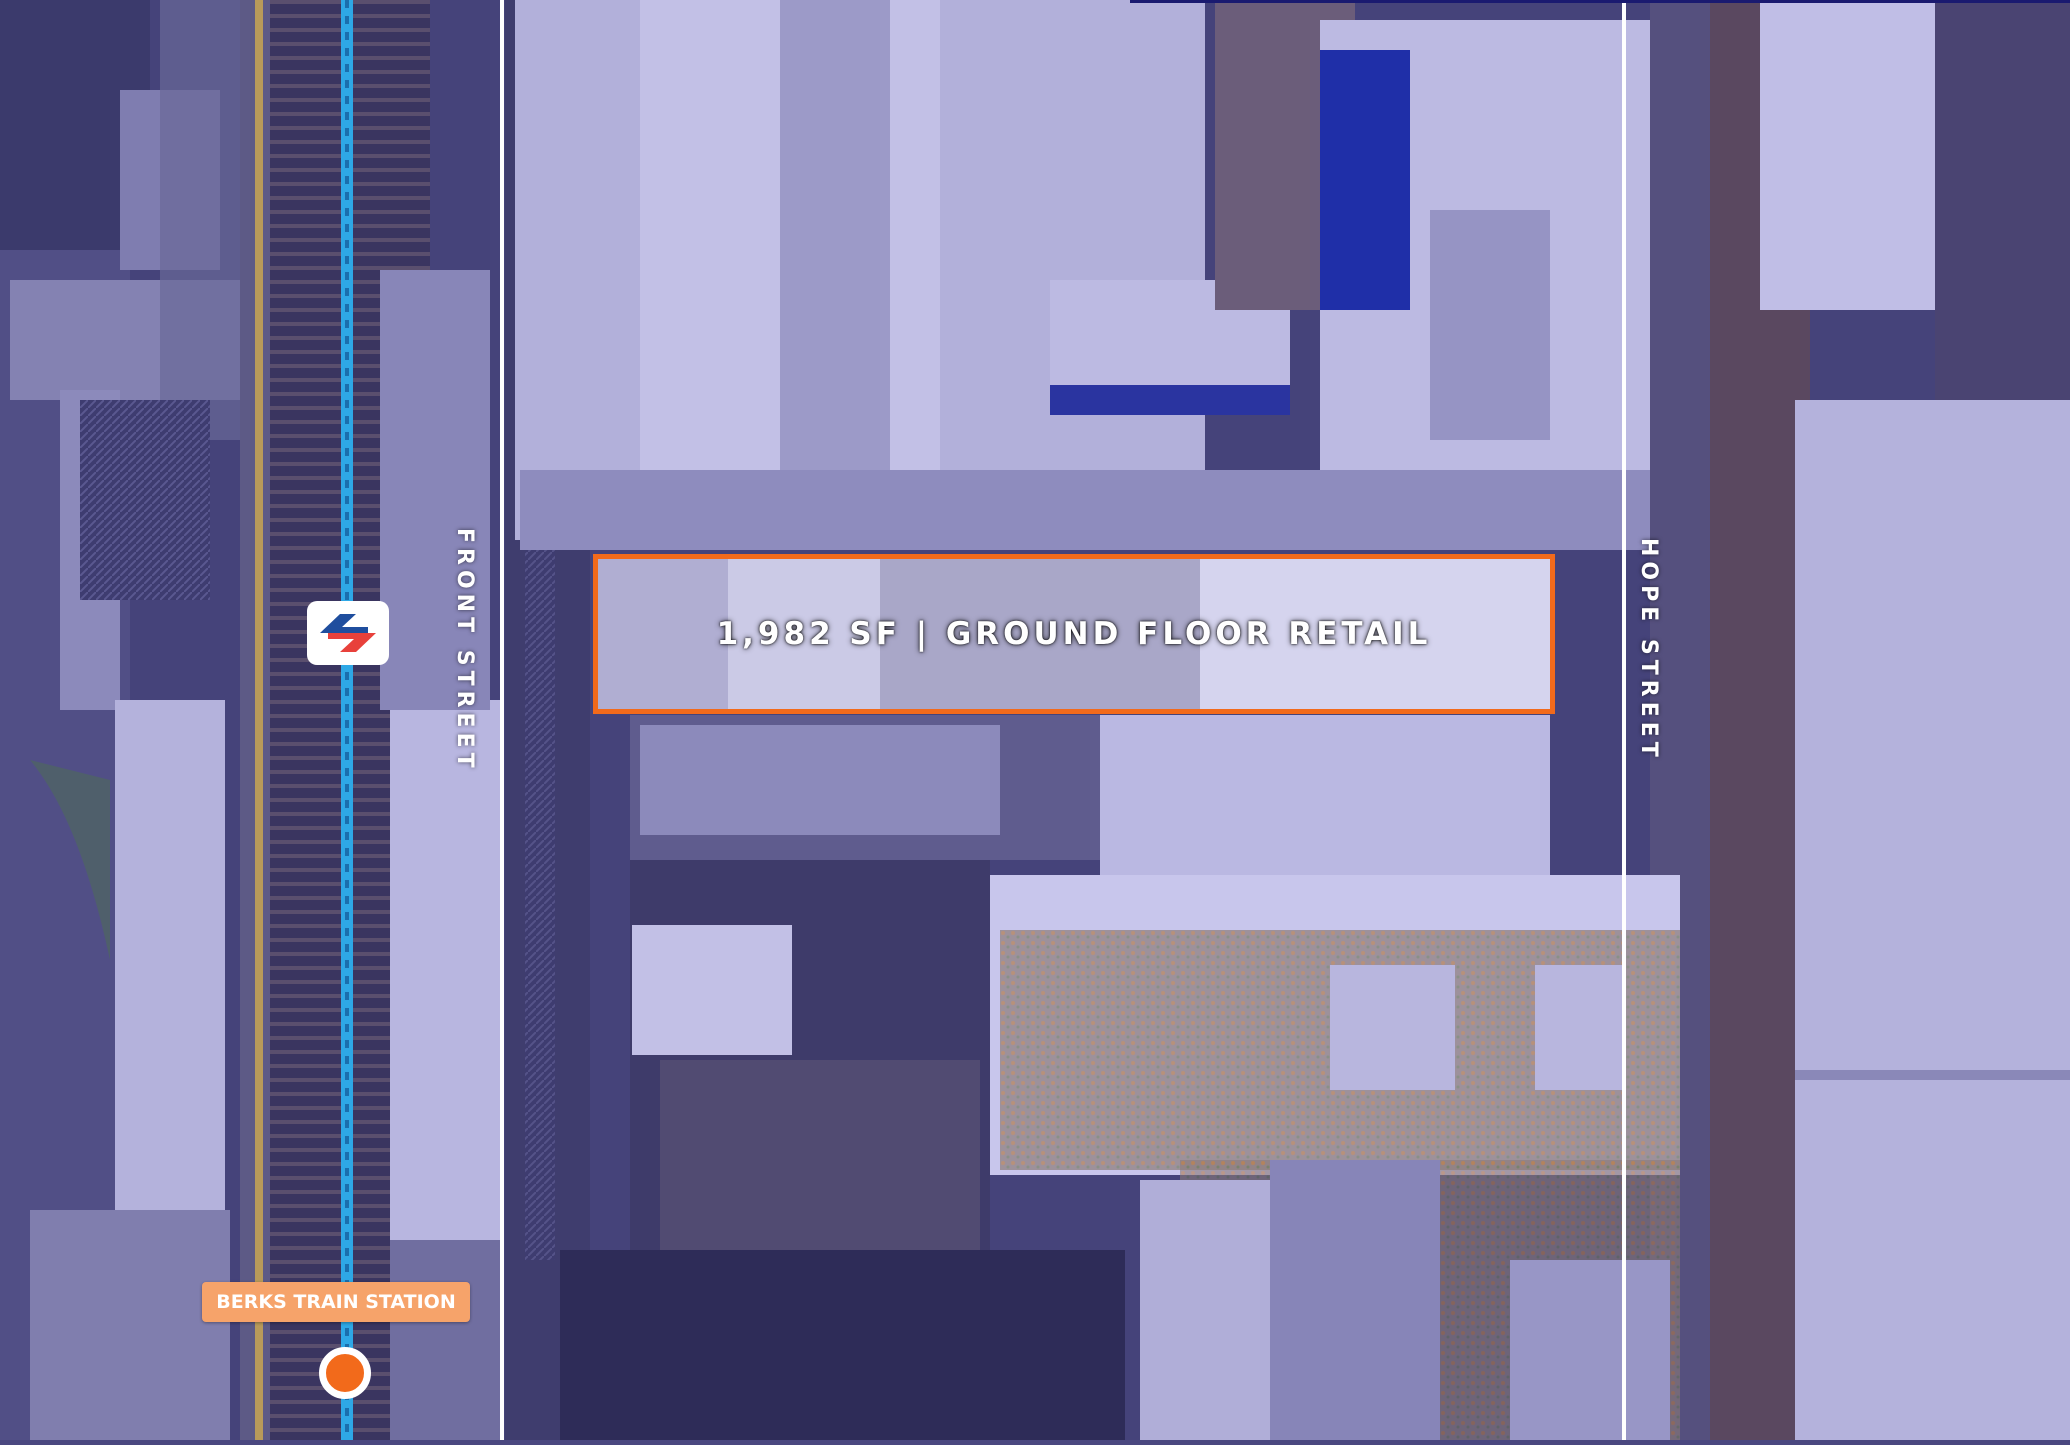 The height and width of the screenshot is (1445, 2070). What do you see at coordinates (336, 1302) in the screenshot?
I see `station-badge: BERKS TRAIN STATION` at bounding box center [336, 1302].